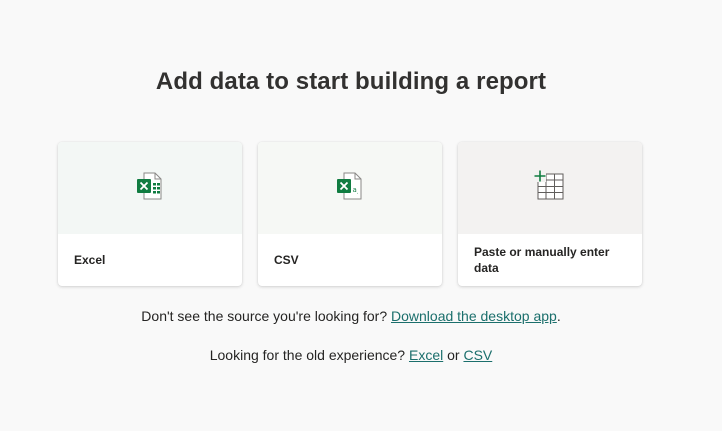  Describe the element at coordinates (90, 260) in the screenshot. I see `excel-card-label: Excel` at that location.